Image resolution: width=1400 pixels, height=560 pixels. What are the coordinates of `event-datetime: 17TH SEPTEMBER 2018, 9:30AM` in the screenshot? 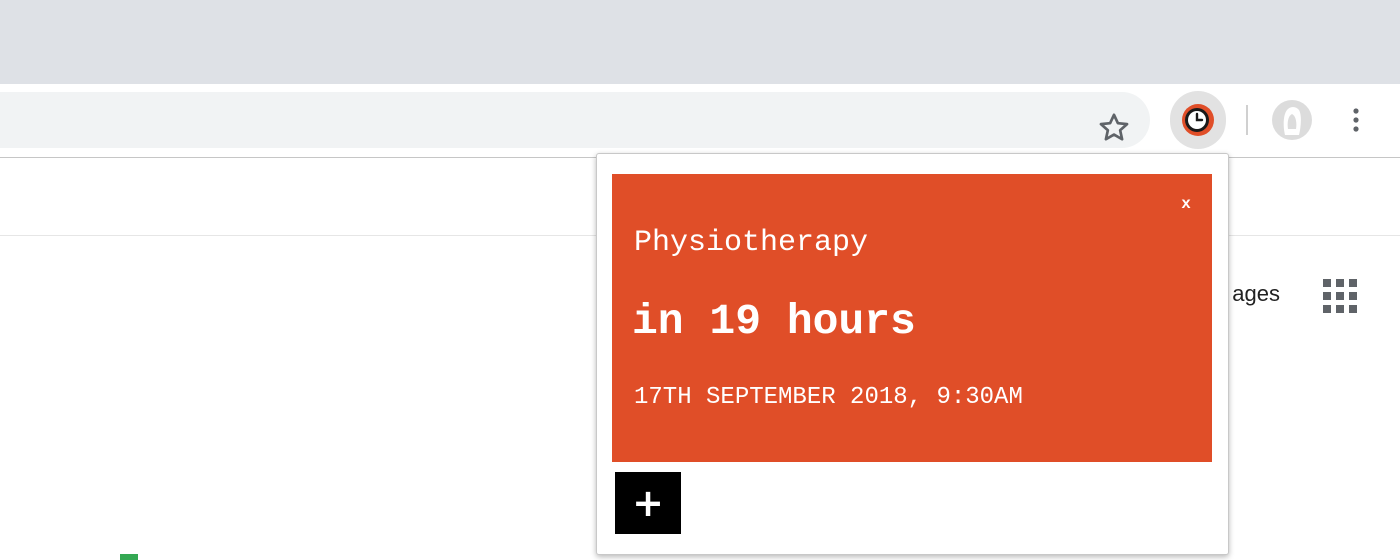 It's located at (828, 397).